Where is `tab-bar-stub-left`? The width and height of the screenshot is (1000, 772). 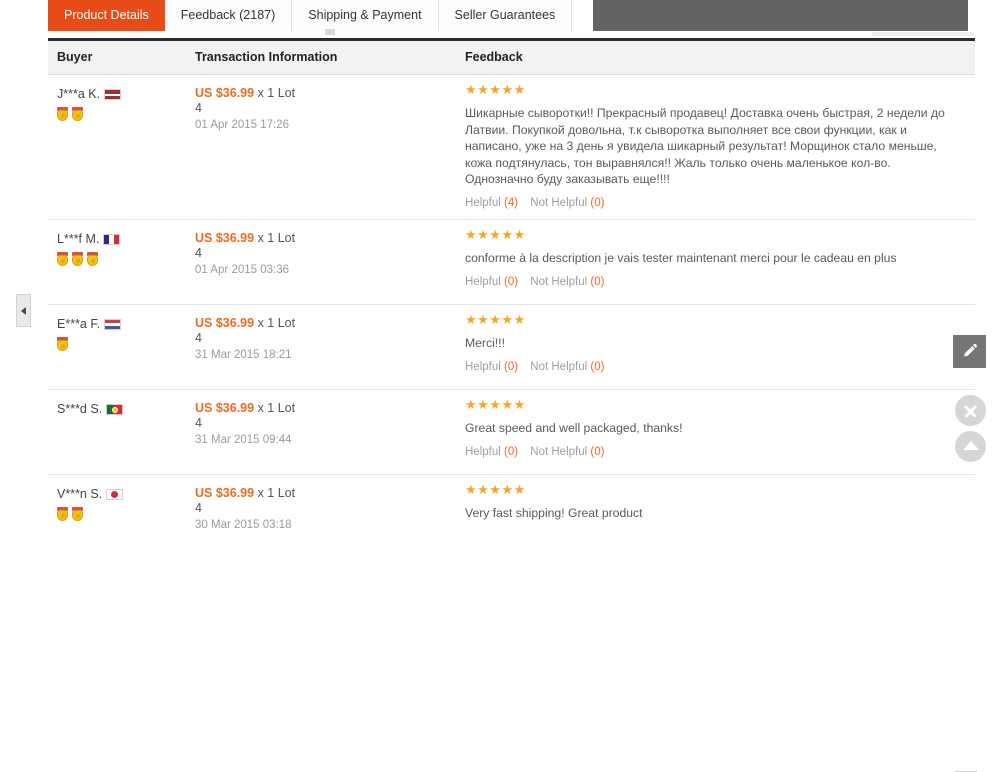 tab-bar-stub-left is located at coordinates (330, 32).